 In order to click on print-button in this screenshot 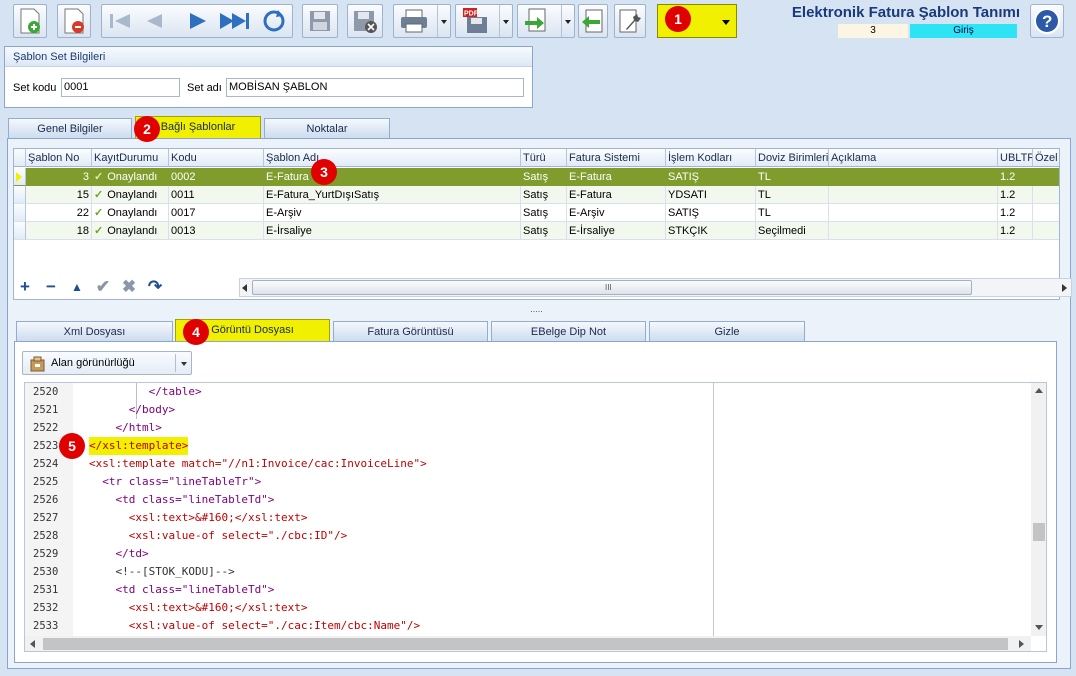, I will do `click(422, 21)`.